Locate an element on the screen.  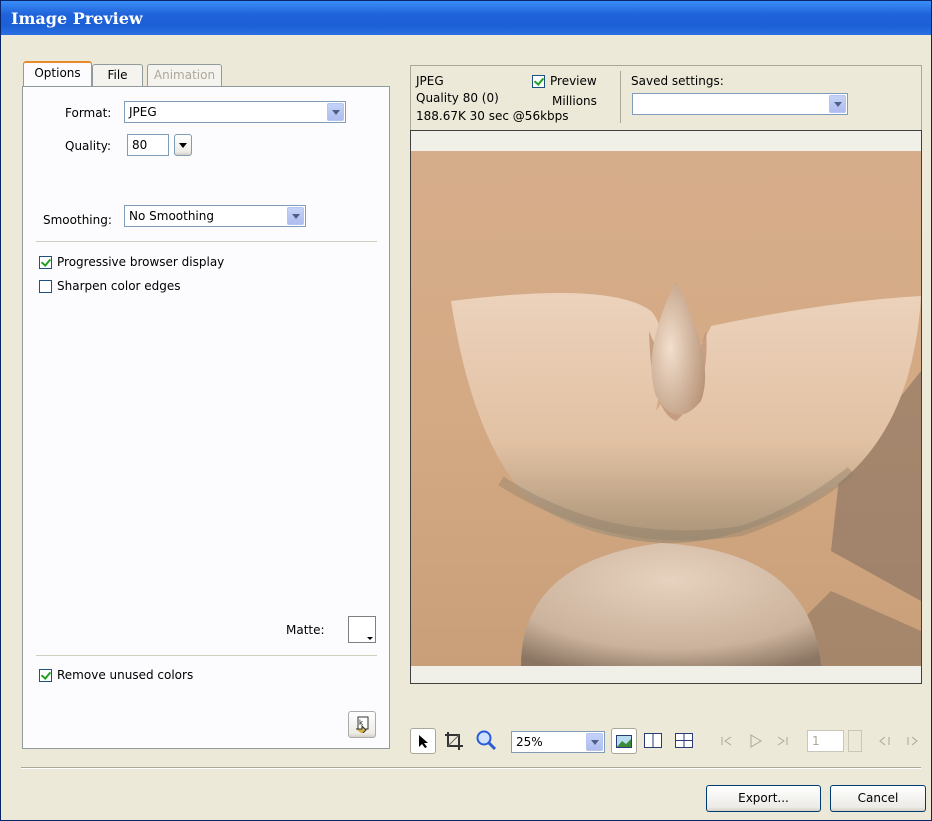
quality-slider-button is located at coordinates (183, 145).